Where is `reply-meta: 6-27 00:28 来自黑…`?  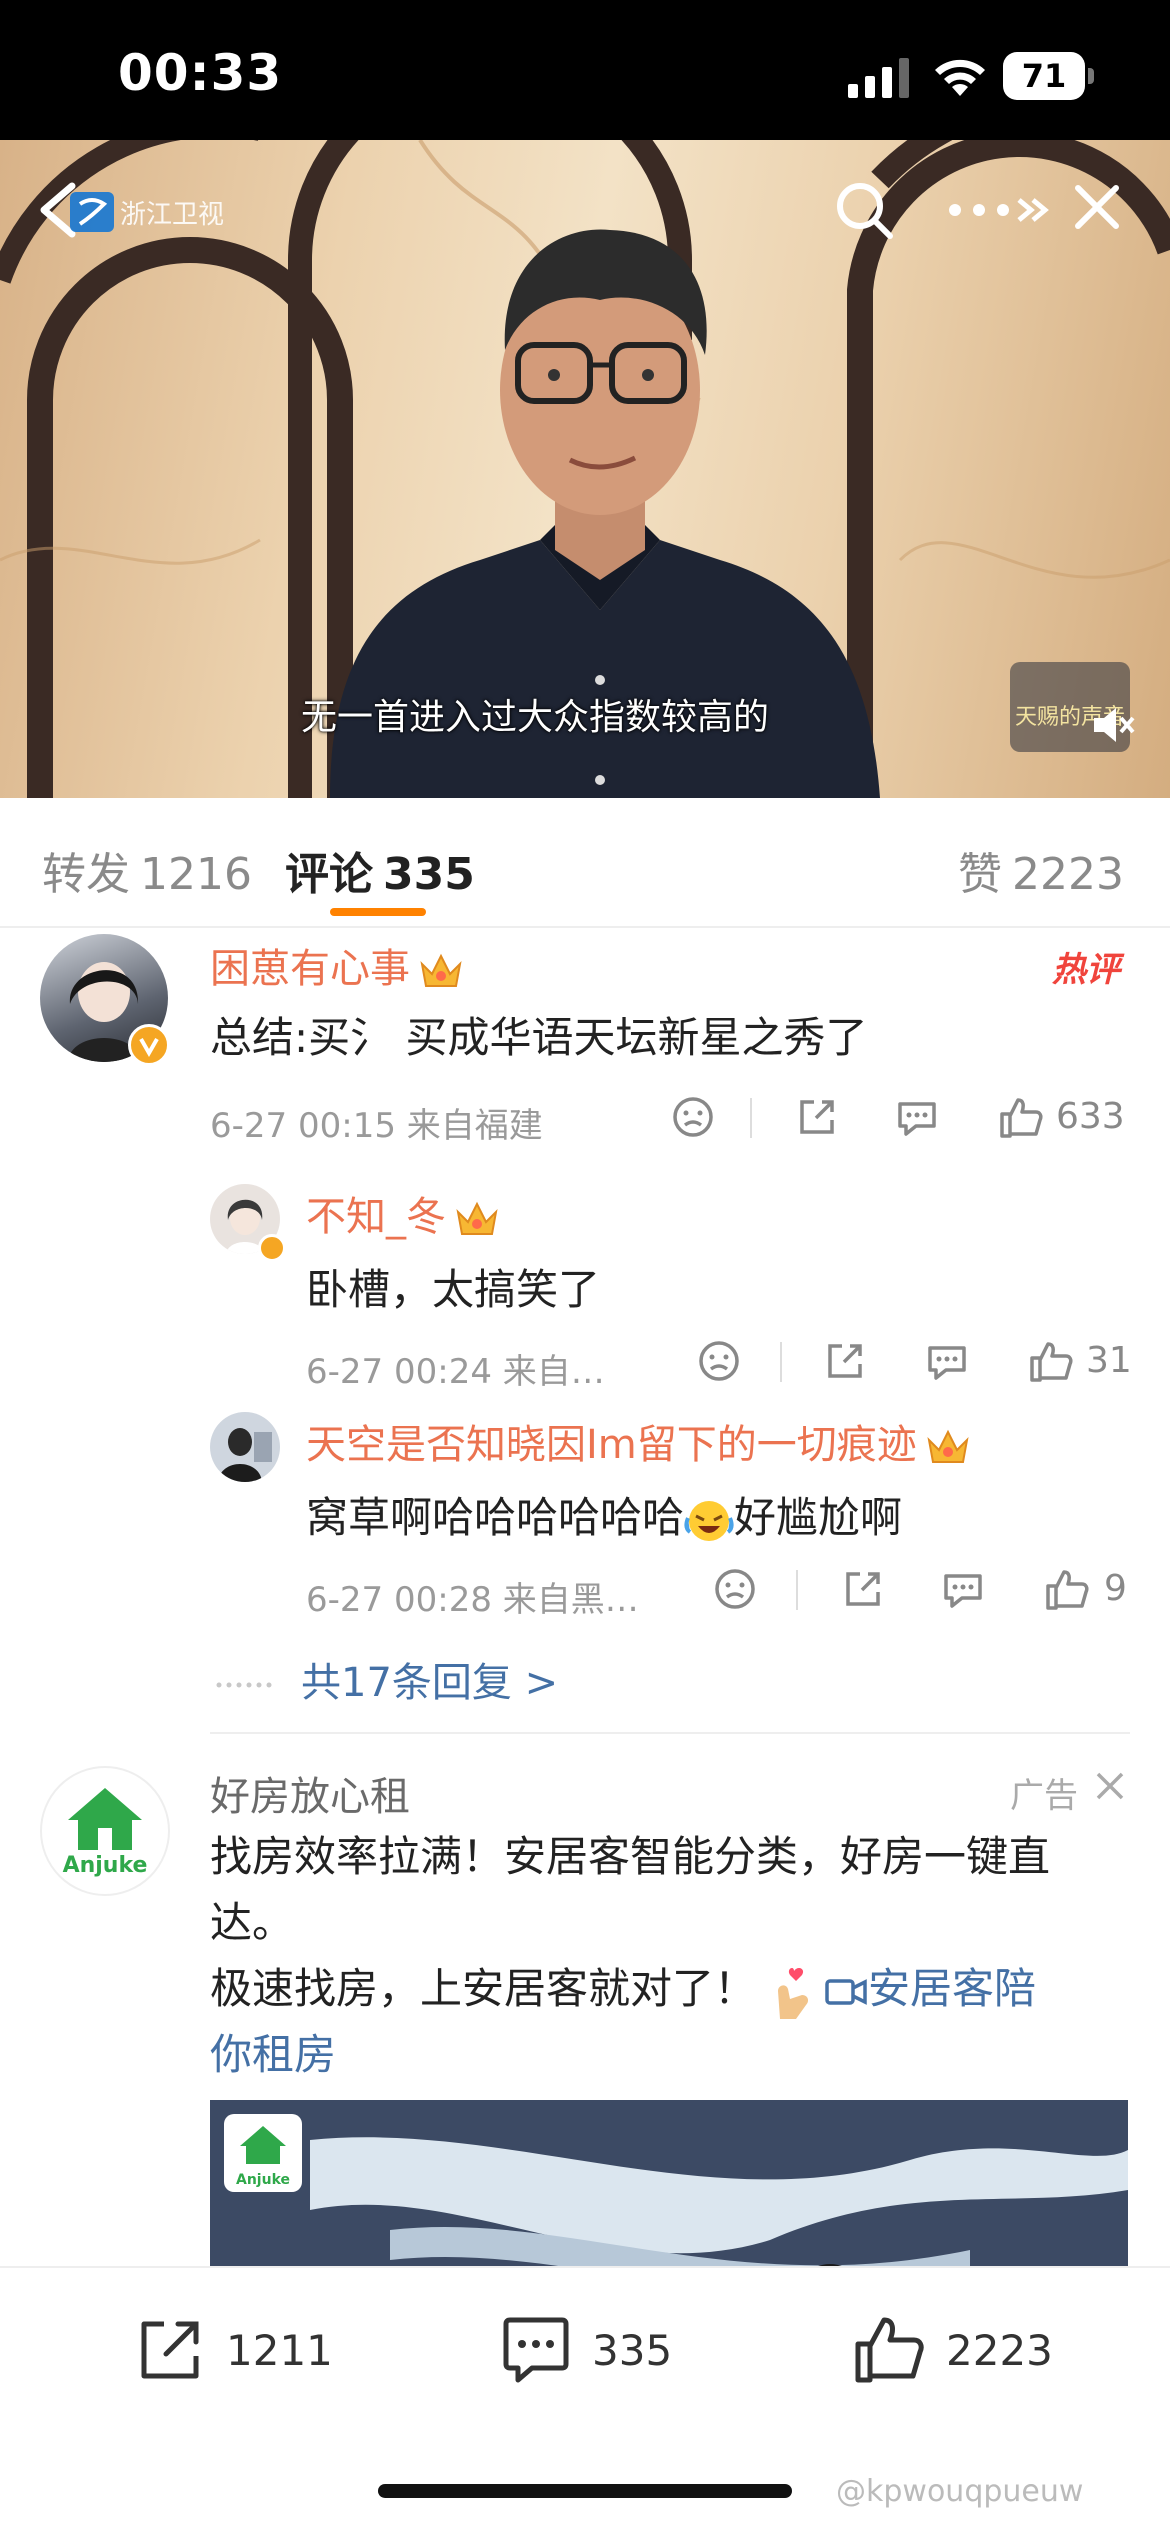
reply-meta: 6-27 00:28 来自黑… is located at coordinates (472, 1600).